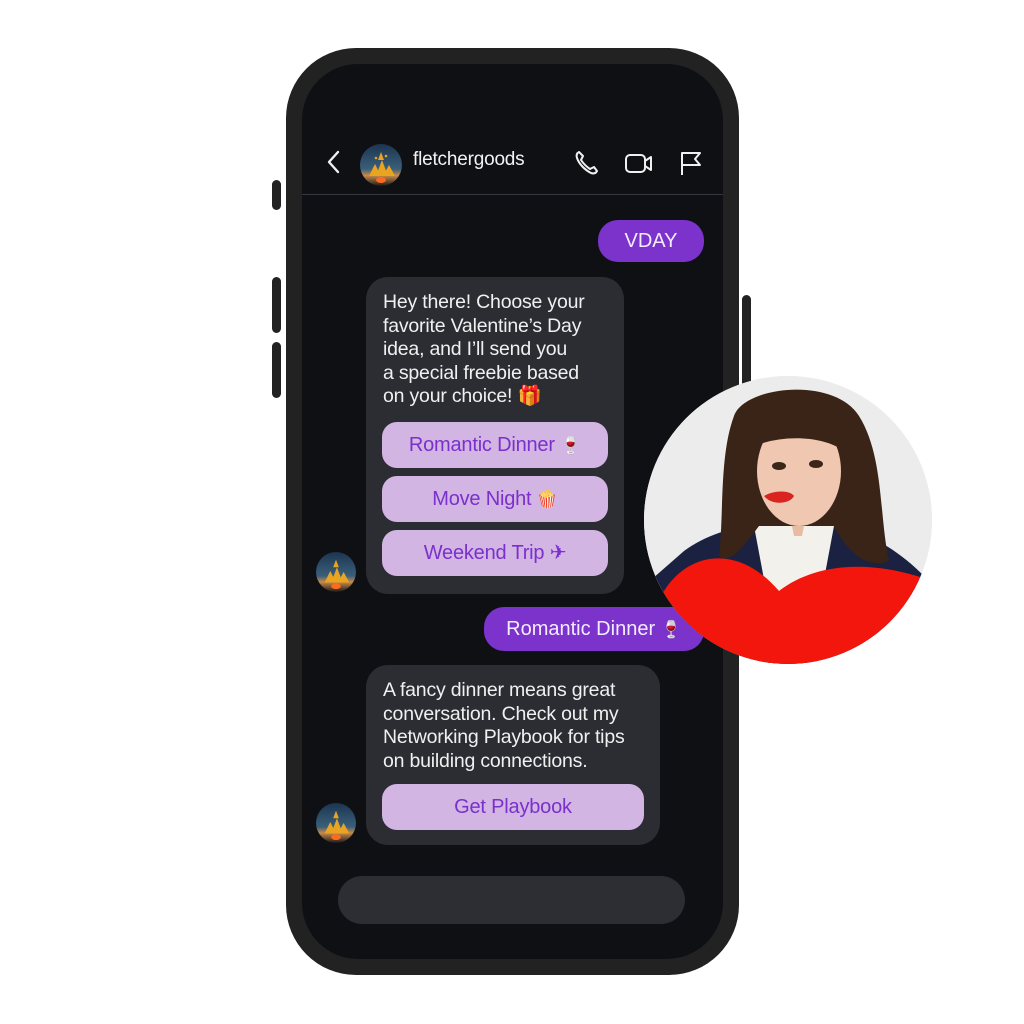 The image size is (1024, 1024). Describe the element at coordinates (639, 163) in the screenshot. I see `video-camera-icon` at that location.